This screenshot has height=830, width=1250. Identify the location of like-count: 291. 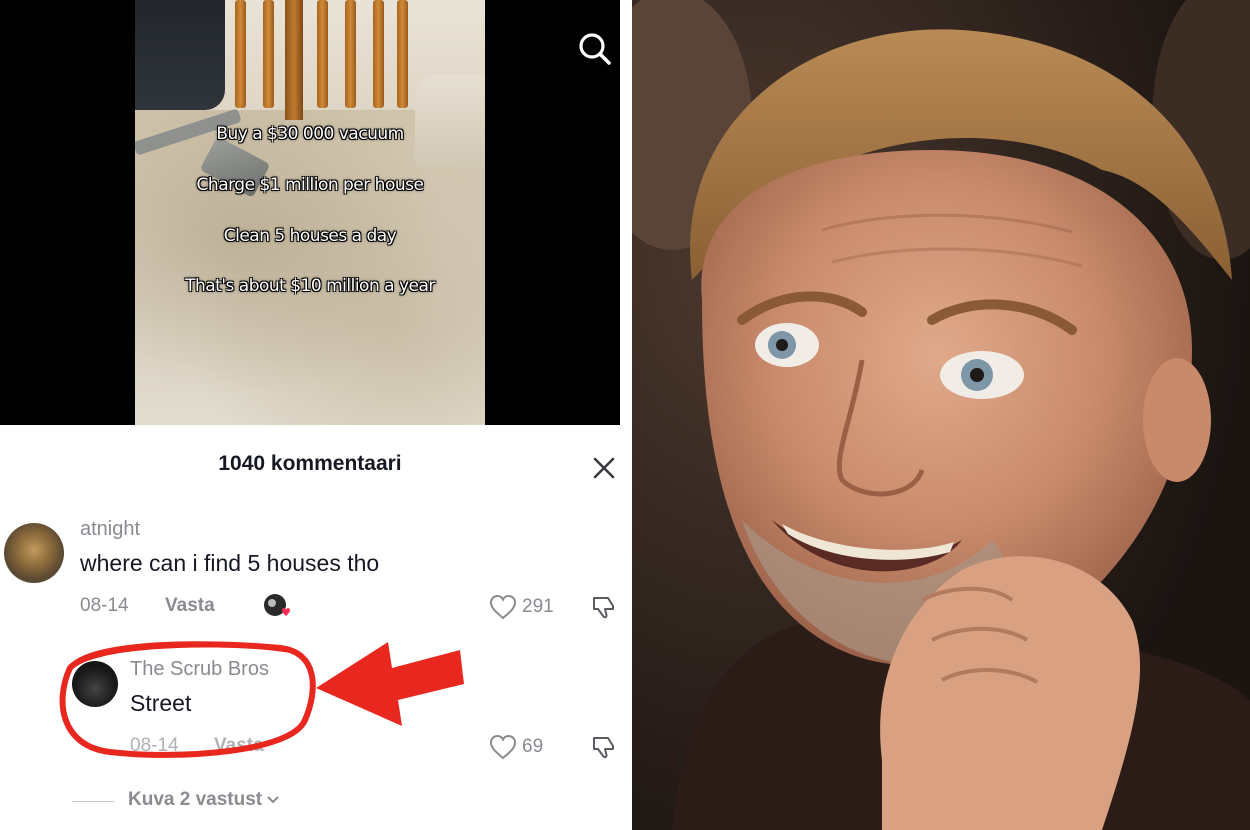
(538, 606).